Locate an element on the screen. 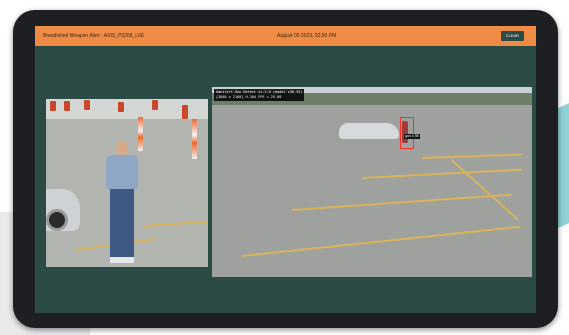 The width and height of the screenshot is (569, 335). person-shirt is located at coordinates (122, 172).